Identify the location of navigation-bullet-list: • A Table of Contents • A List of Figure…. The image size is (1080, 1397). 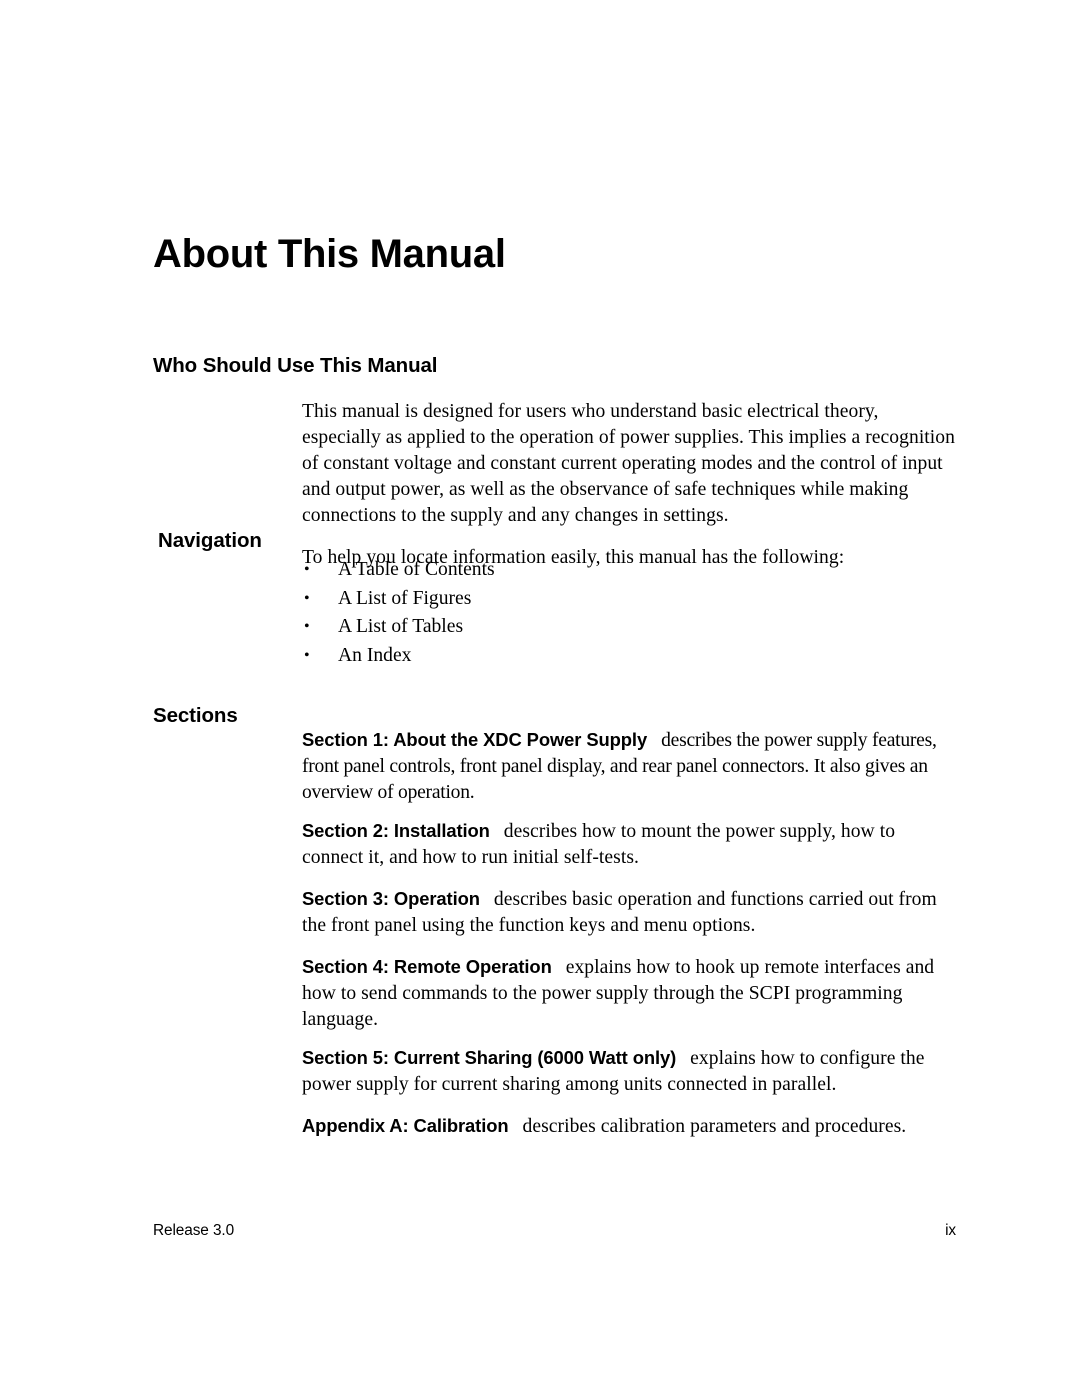
(629, 613).